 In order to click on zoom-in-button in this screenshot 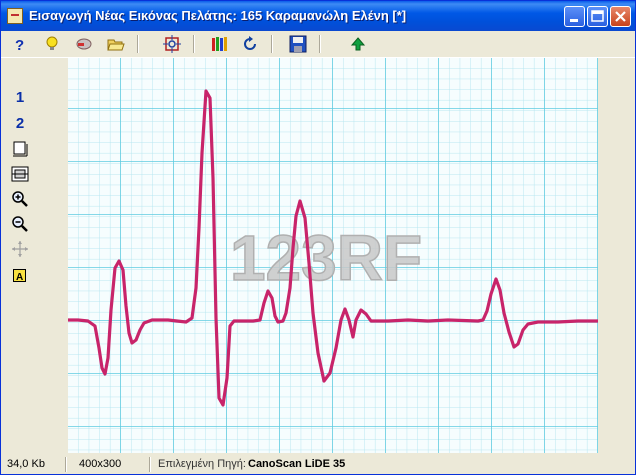, I will do `click(20, 199)`.